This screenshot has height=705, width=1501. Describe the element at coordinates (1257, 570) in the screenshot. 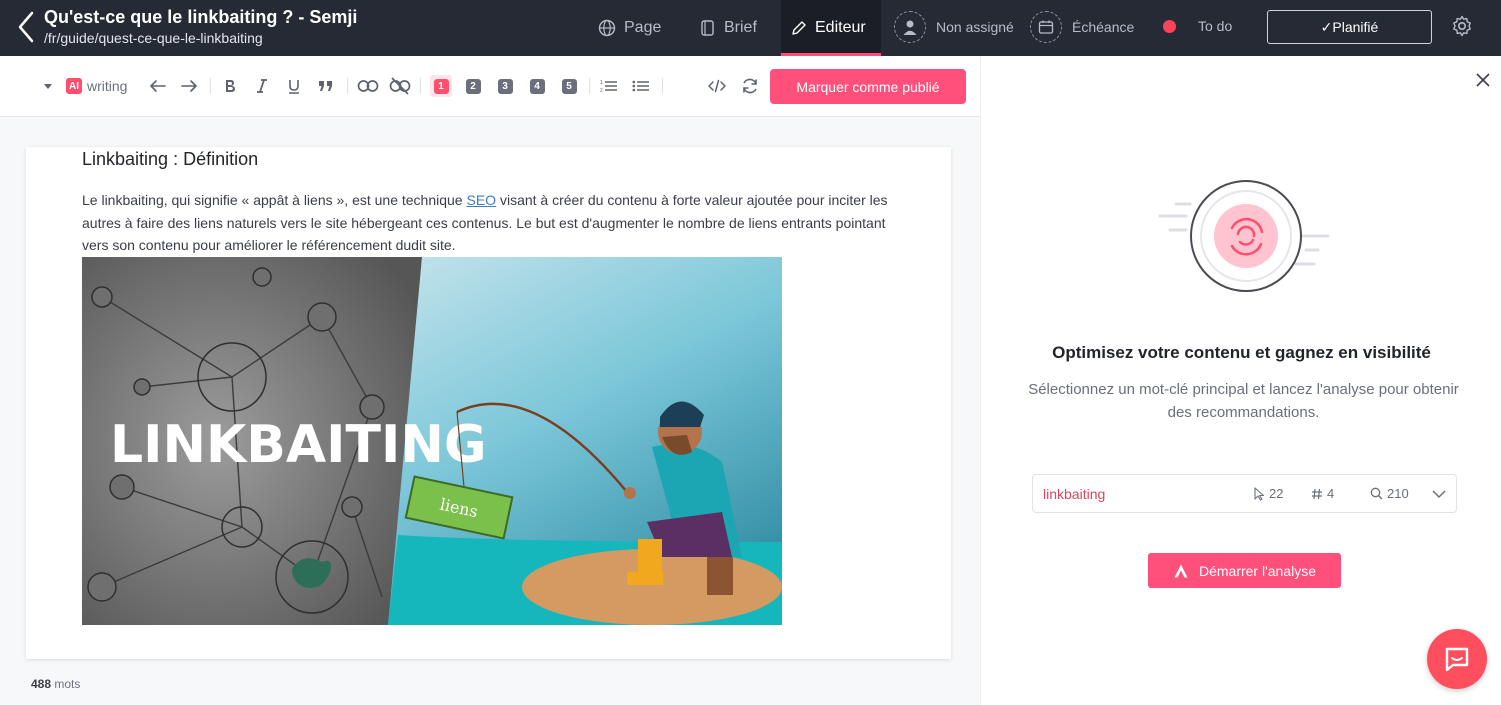

I see `start-analysis-label: Démarrer l'analyse` at that location.